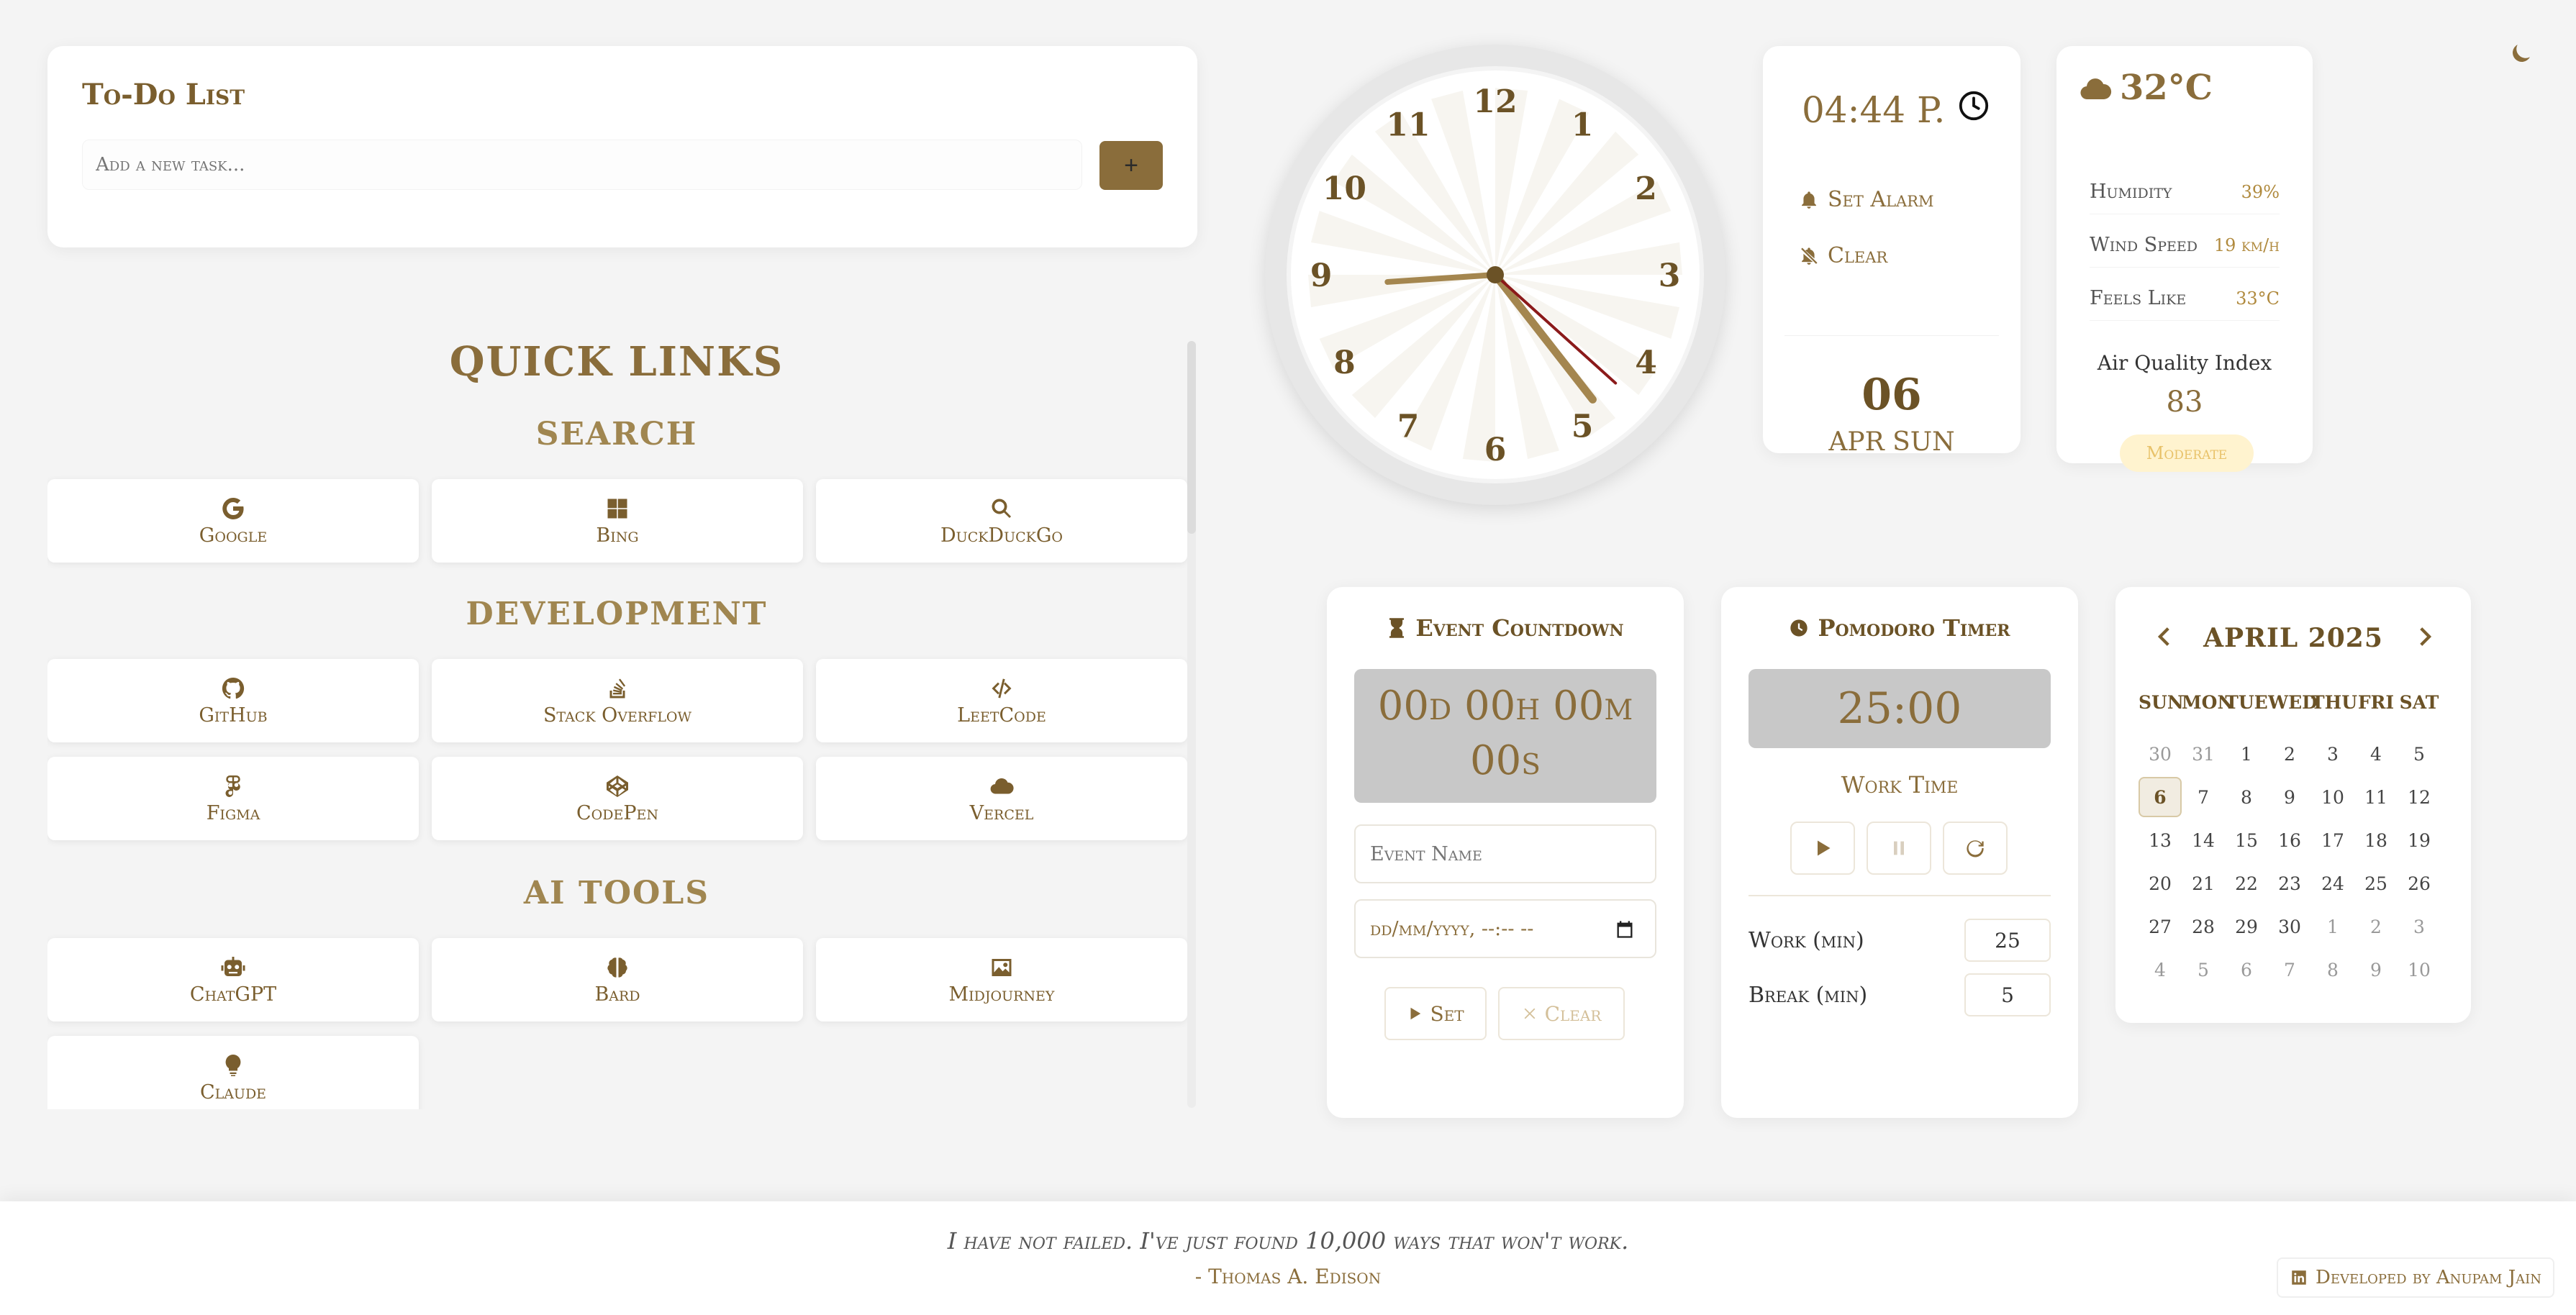  I want to click on event-name-input, so click(1505, 853).